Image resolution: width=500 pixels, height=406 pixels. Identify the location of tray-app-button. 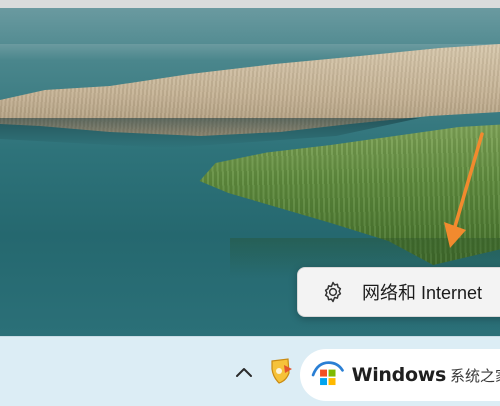
(281, 371).